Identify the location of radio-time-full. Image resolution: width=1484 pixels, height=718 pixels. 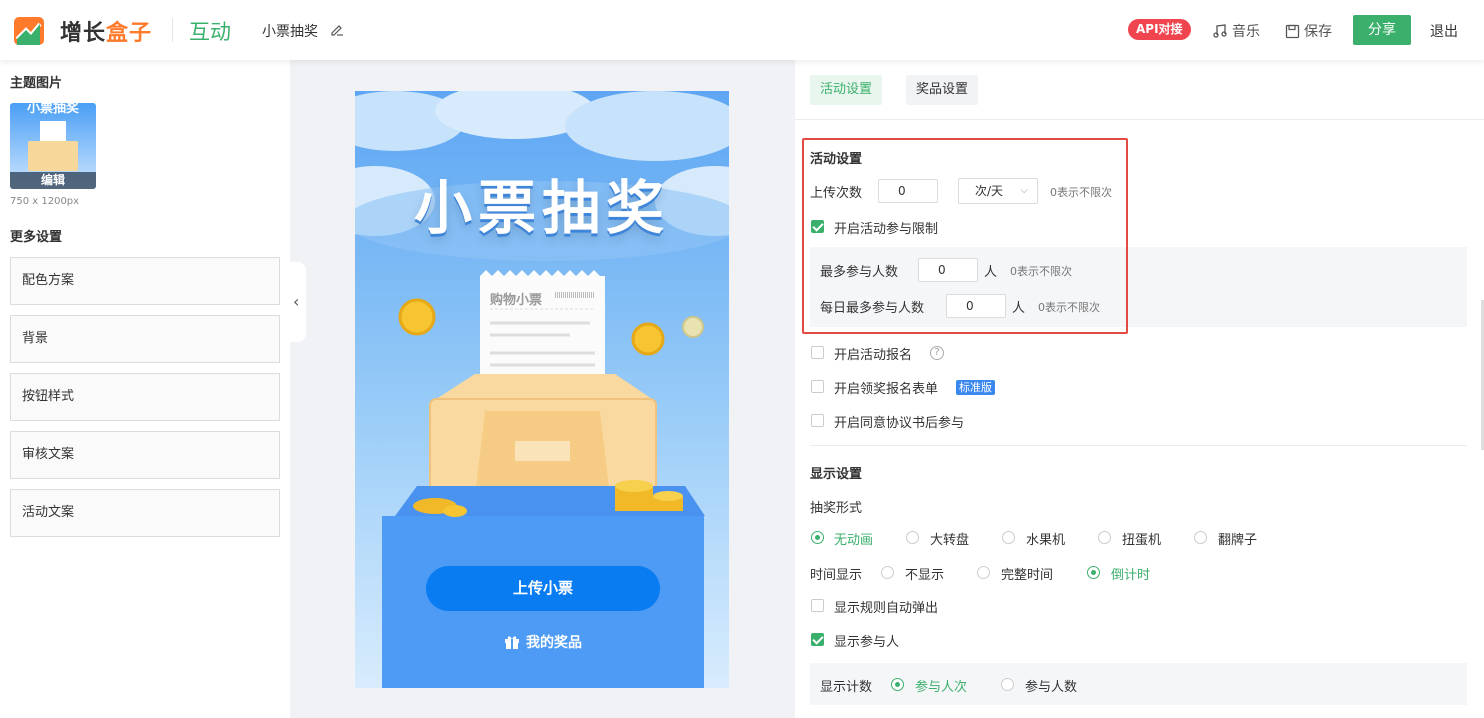
(983, 572).